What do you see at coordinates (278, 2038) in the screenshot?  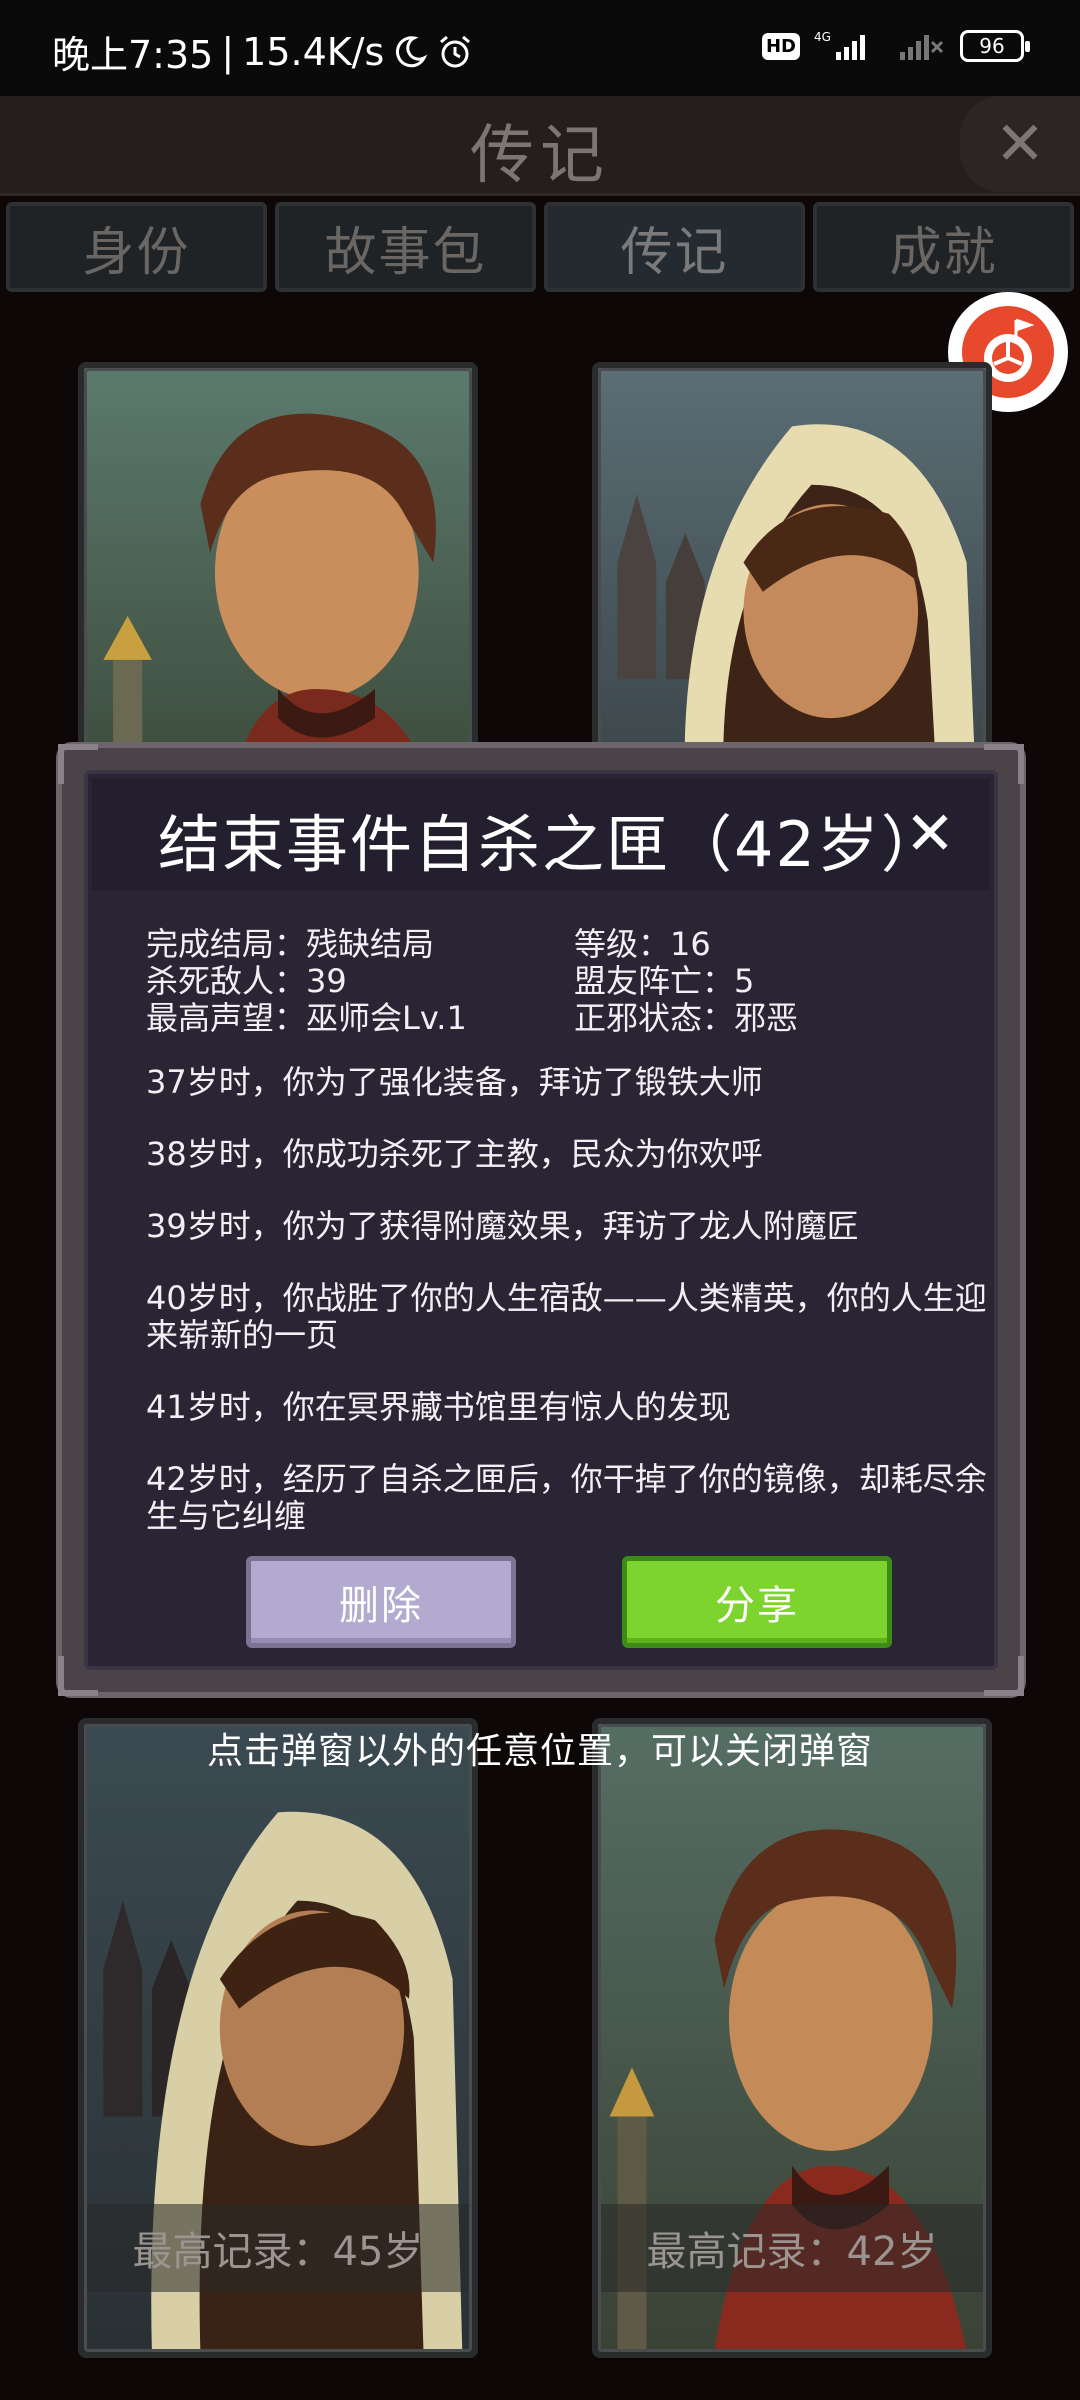 I see `biography-card: 最高记录：45岁` at bounding box center [278, 2038].